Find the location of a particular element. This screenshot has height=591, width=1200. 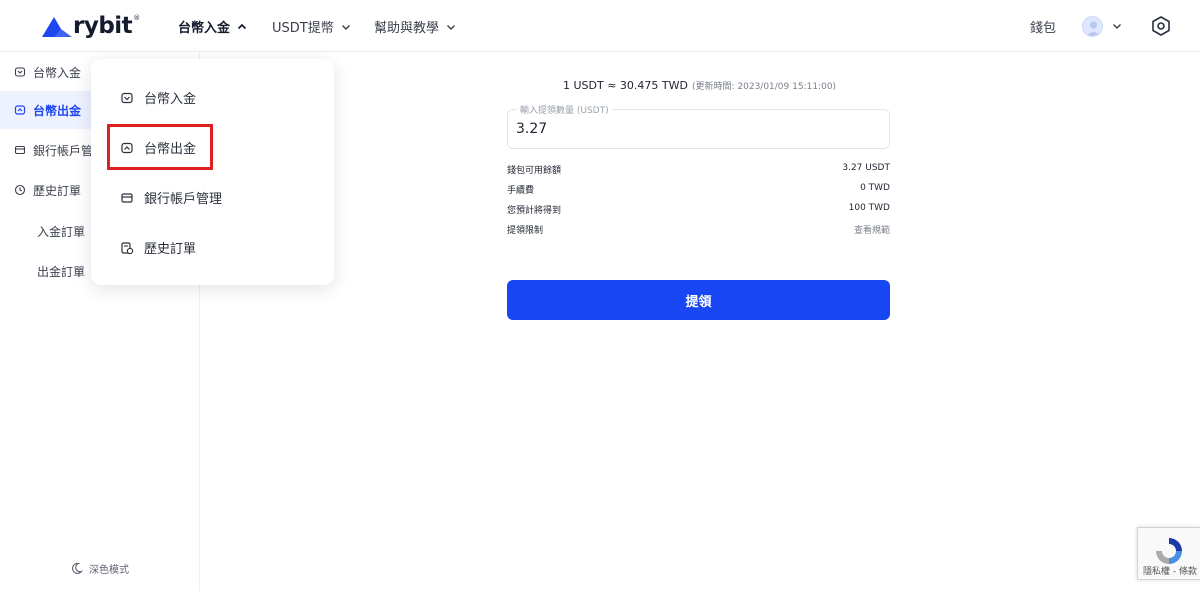

dropdown-item-label: 歷史訂單 is located at coordinates (170, 249).